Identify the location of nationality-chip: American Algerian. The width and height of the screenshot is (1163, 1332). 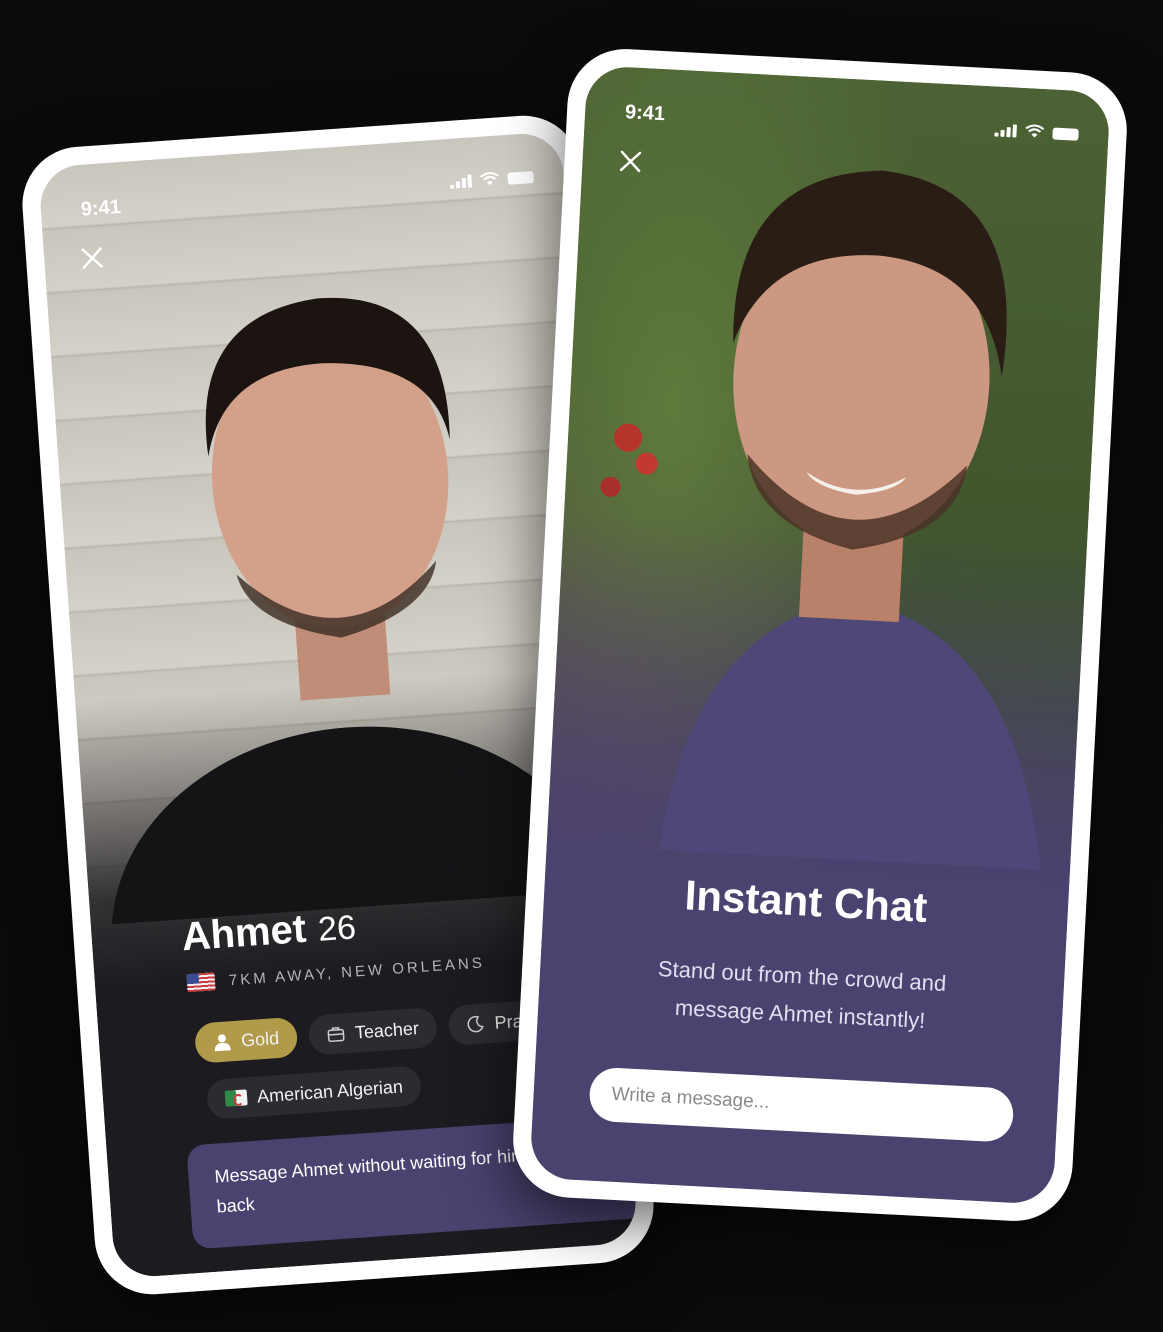
(314, 1093).